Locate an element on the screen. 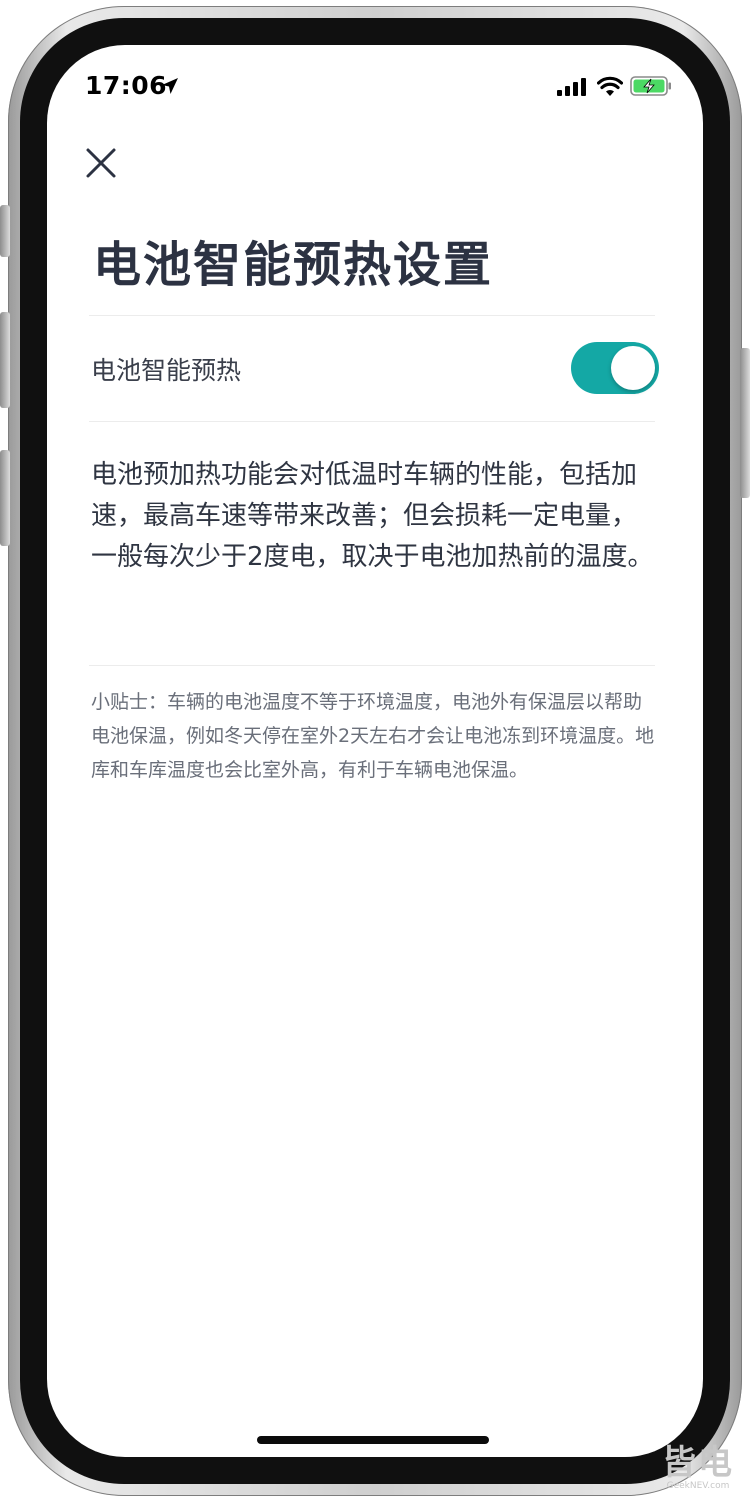  location-arrow-icon is located at coordinates (170, 86).